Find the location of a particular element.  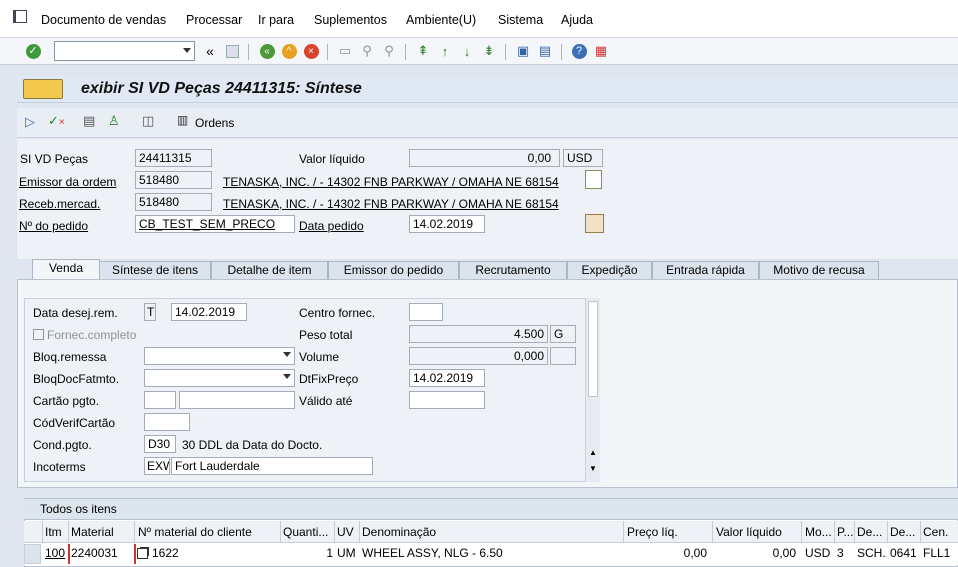

person-info-icon is located at coordinates (594, 223).